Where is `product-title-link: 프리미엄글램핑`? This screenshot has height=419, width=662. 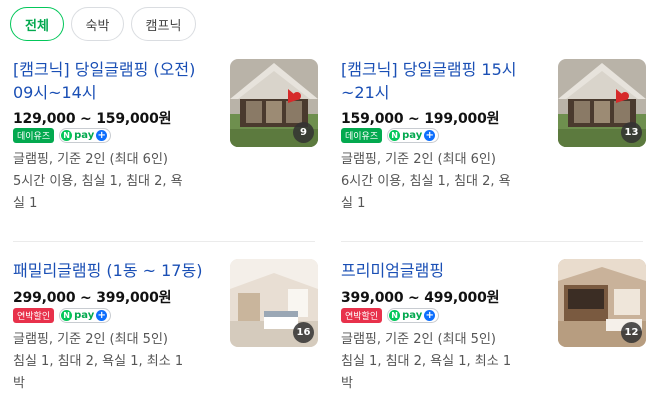
product-title-link: 프리미엄글램핑 is located at coordinates (445, 270).